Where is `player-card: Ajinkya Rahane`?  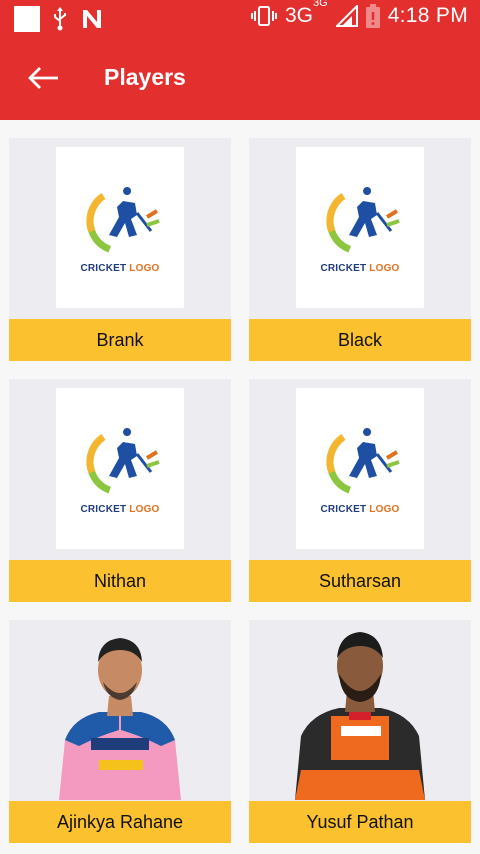 player-card: Ajinkya Rahane is located at coordinates (120, 731).